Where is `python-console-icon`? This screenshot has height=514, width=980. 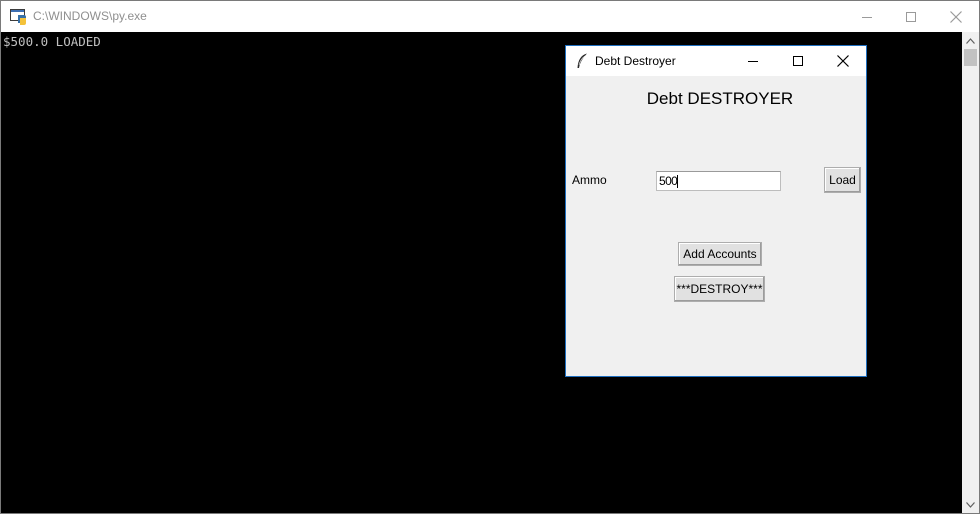
python-console-icon is located at coordinates (19, 16).